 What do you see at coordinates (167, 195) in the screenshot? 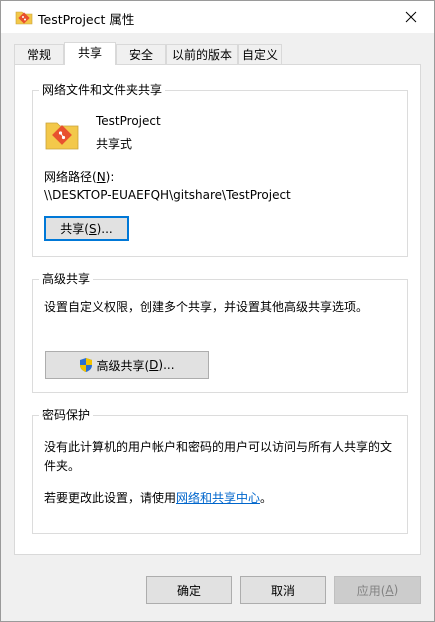
I see `network-path-value: \\DESKTOP-EUAEFQH\gitshare\TestProject` at bounding box center [167, 195].